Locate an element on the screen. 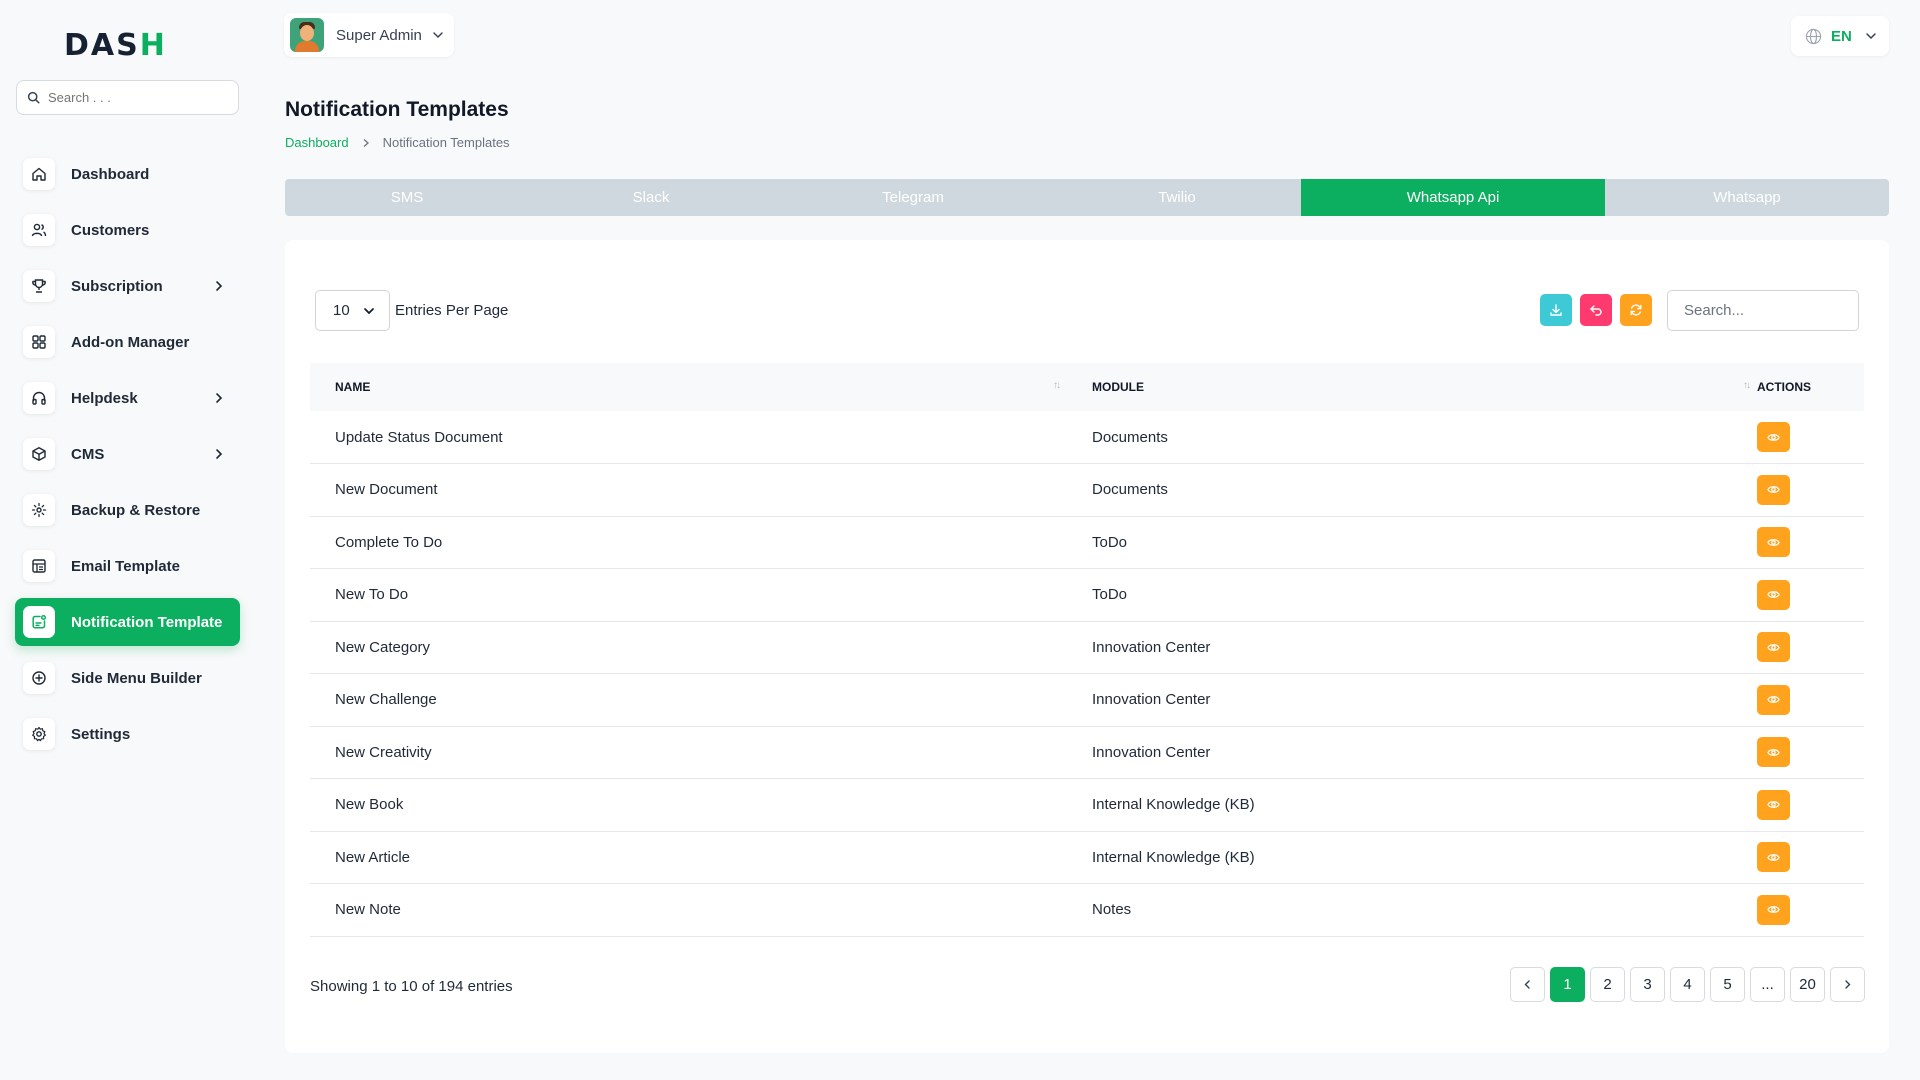 The image size is (1920, 1080). user-menu: Super Admin is located at coordinates (369, 35).